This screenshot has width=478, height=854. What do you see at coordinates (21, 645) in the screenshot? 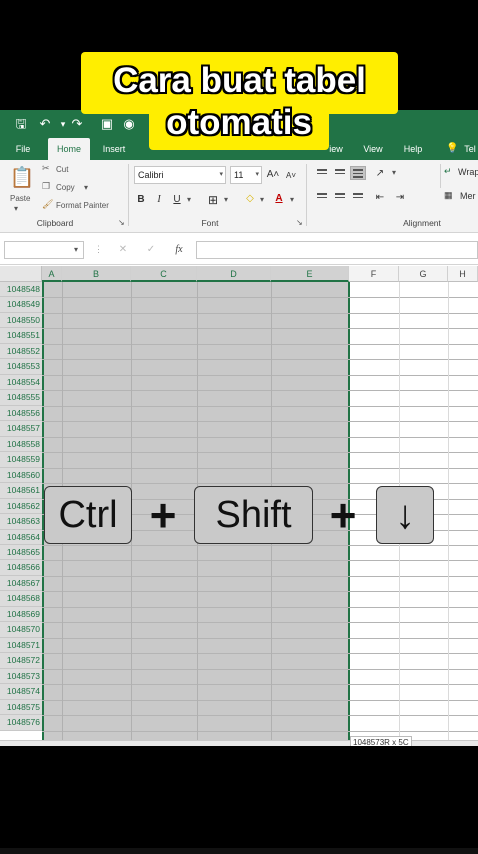
I see `row-header: 1048571` at bounding box center [21, 645].